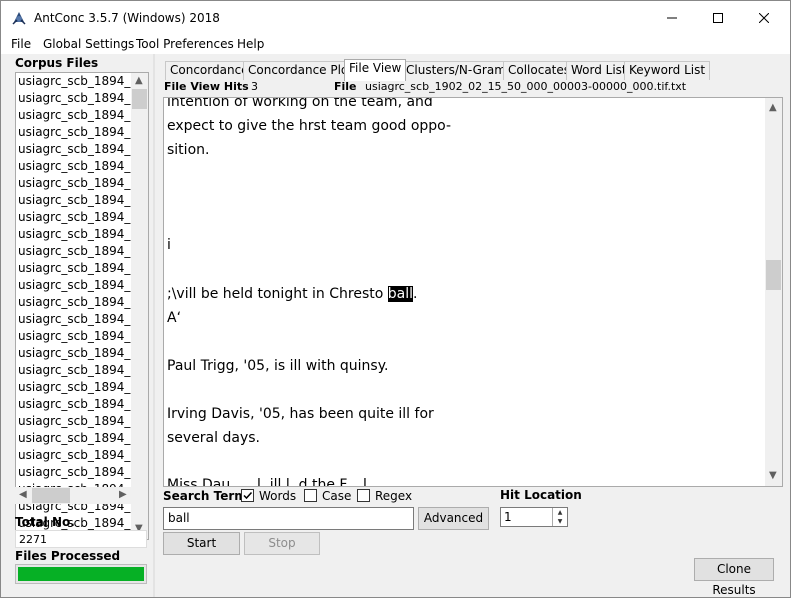  I want to click on checkmark-icon, so click(248, 495).